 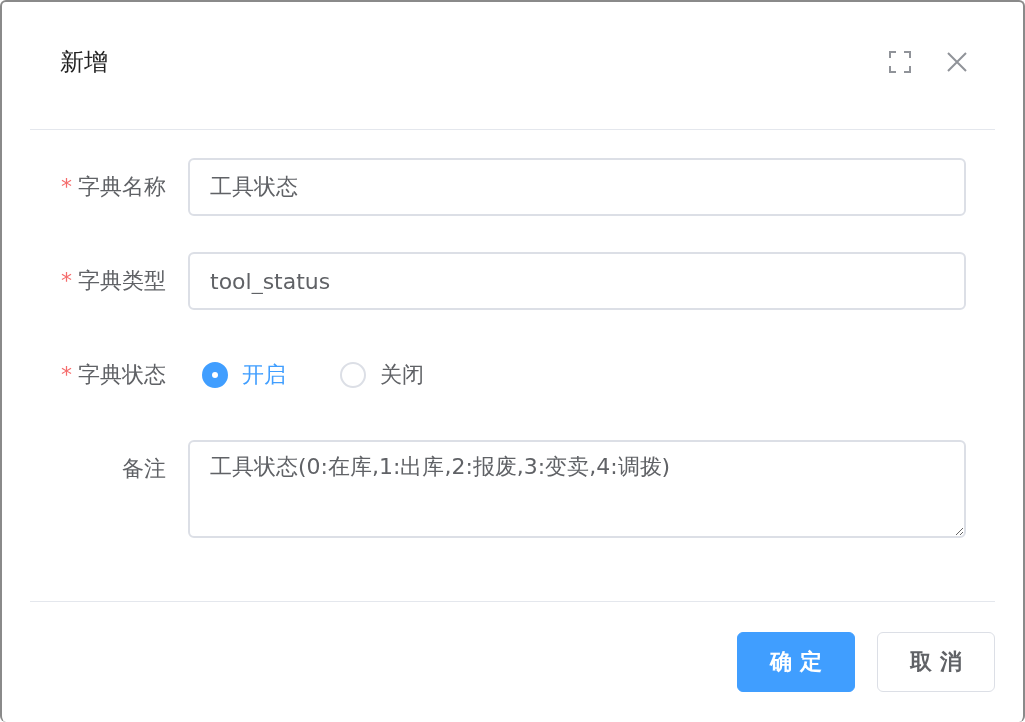 I want to click on remark-textarea: 工具状态(0:在库,1:出库,2:报废,3:变卖,4:调拨), so click(x=577, y=489).